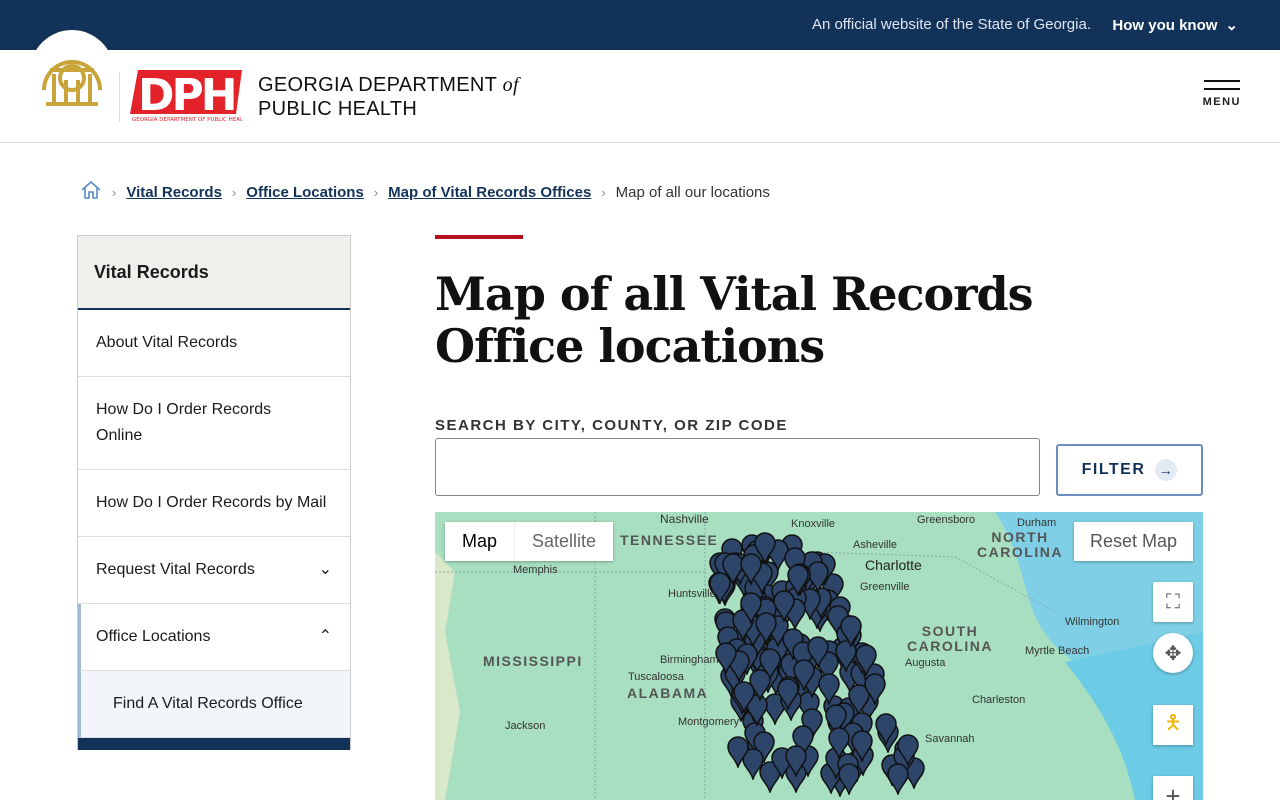 Image resolution: width=1280 pixels, height=800 pixels. Describe the element at coordinates (535, 570) in the screenshot. I see `city-label: Memphis` at that location.